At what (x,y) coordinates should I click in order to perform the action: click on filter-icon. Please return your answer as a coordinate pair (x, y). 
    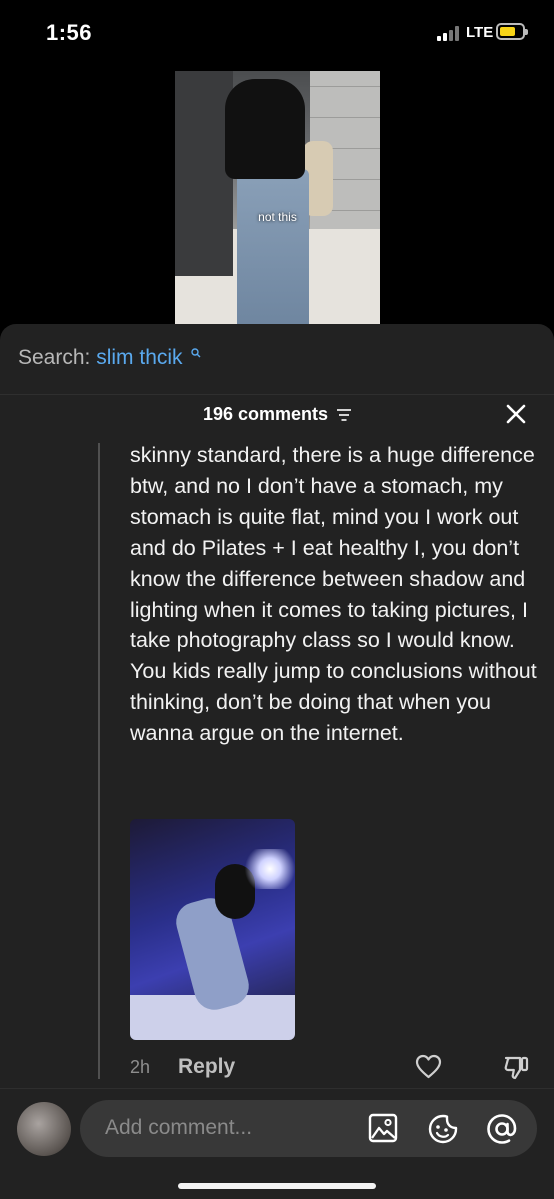
    Looking at the image, I should click on (344, 415).